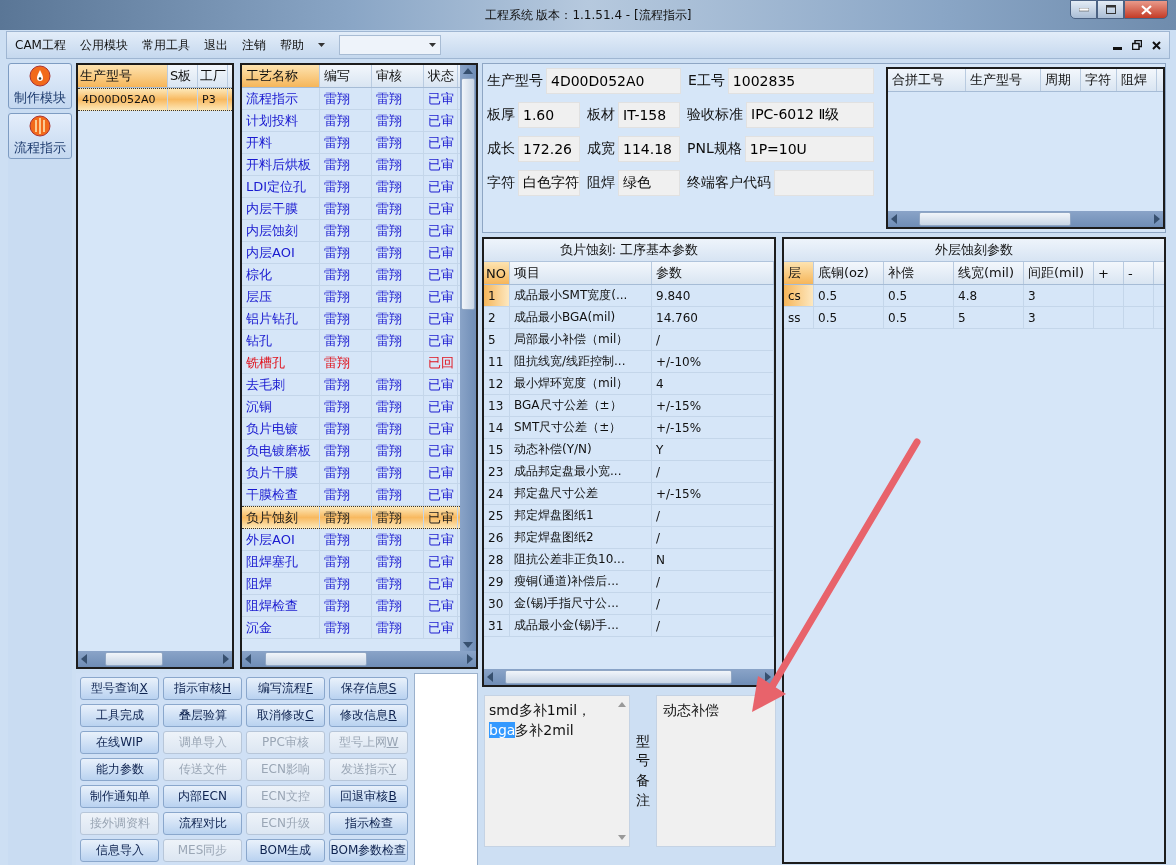 Image resolution: width=1176 pixels, height=865 pixels. Describe the element at coordinates (285, 850) in the screenshot. I see `action-button: BOM生成` at that location.